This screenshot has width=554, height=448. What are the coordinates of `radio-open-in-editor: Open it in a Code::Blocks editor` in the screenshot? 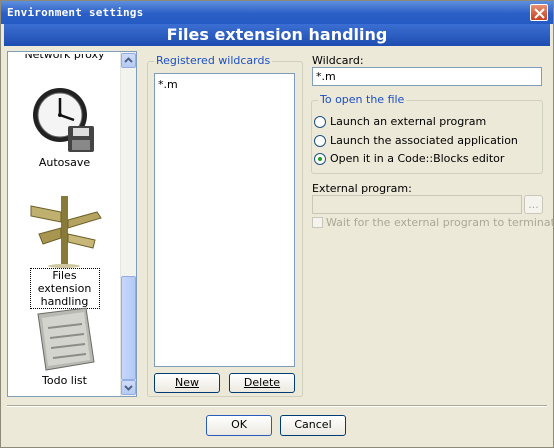 It's located at (429, 159).